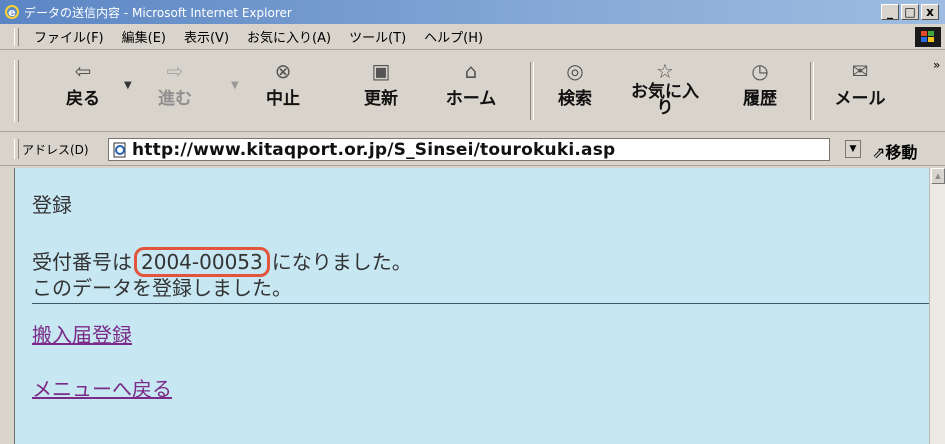  What do you see at coordinates (910, 12) in the screenshot?
I see `maximize-button: □` at bounding box center [910, 12].